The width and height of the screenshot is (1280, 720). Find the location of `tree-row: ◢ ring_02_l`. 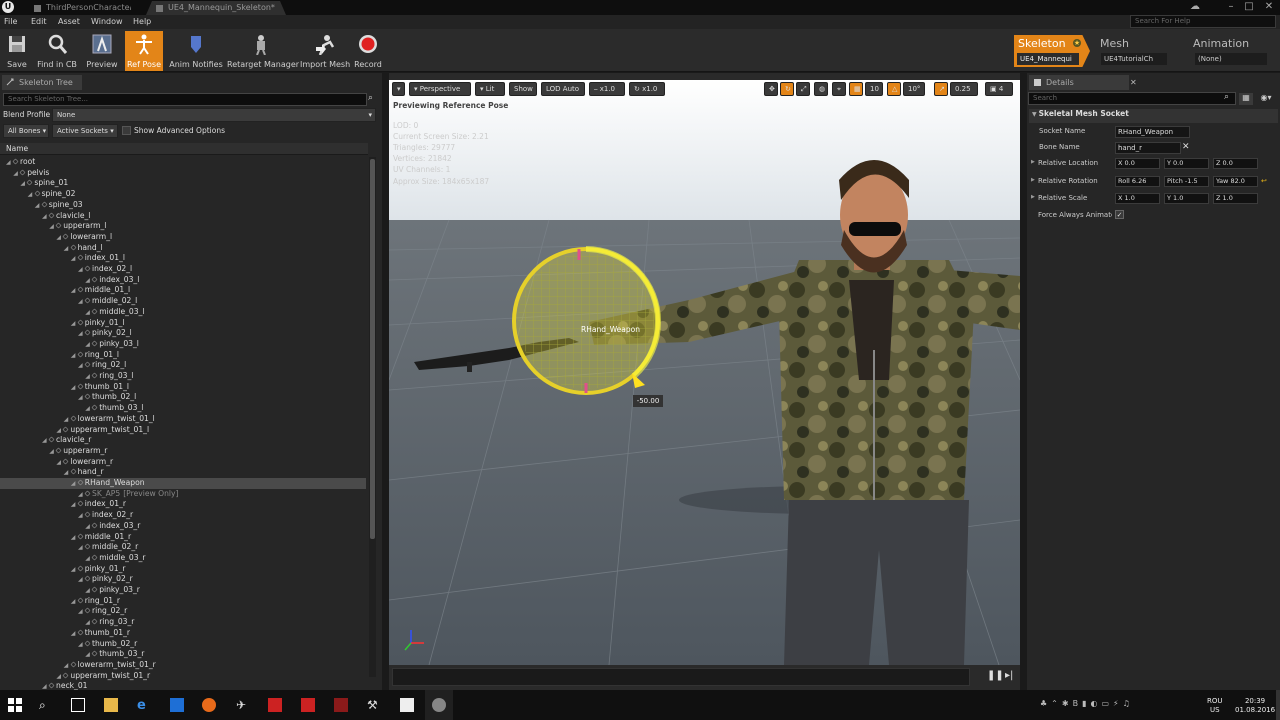

tree-row: ◢ ring_02_l is located at coordinates (183, 365).